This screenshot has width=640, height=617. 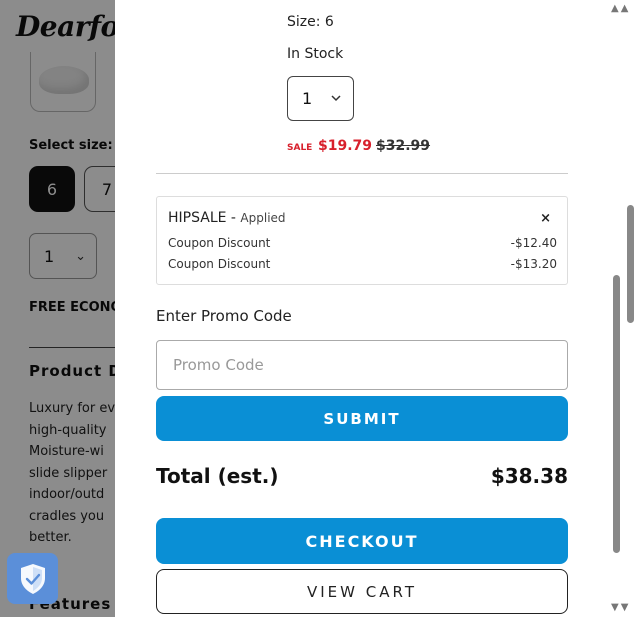 What do you see at coordinates (310, 22) in the screenshot?
I see `item-size: Size: 6` at bounding box center [310, 22].